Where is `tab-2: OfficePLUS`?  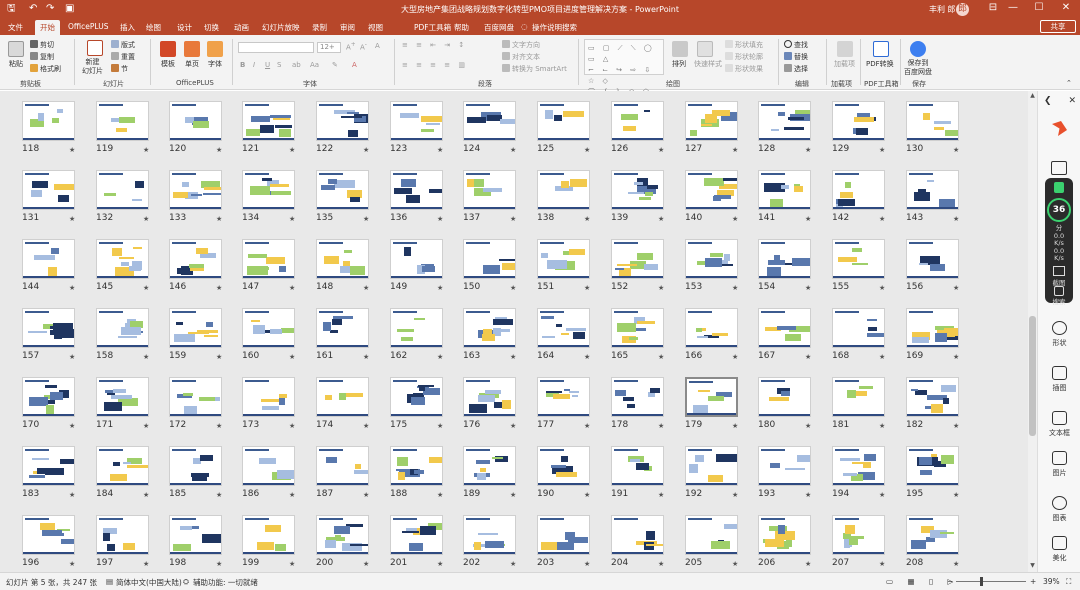
tab-2: OfficePLUS is located at coordinates (88, 26).